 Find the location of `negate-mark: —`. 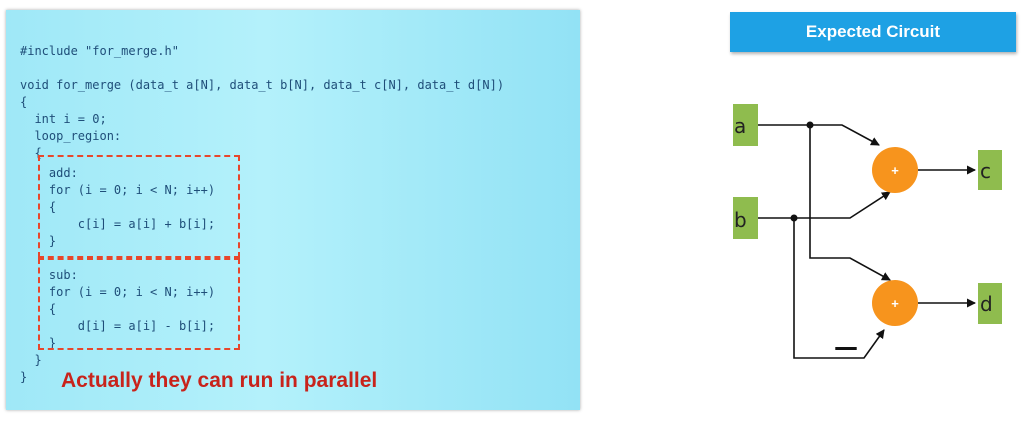

negate-mark: — is located at coordinates (846, 347).